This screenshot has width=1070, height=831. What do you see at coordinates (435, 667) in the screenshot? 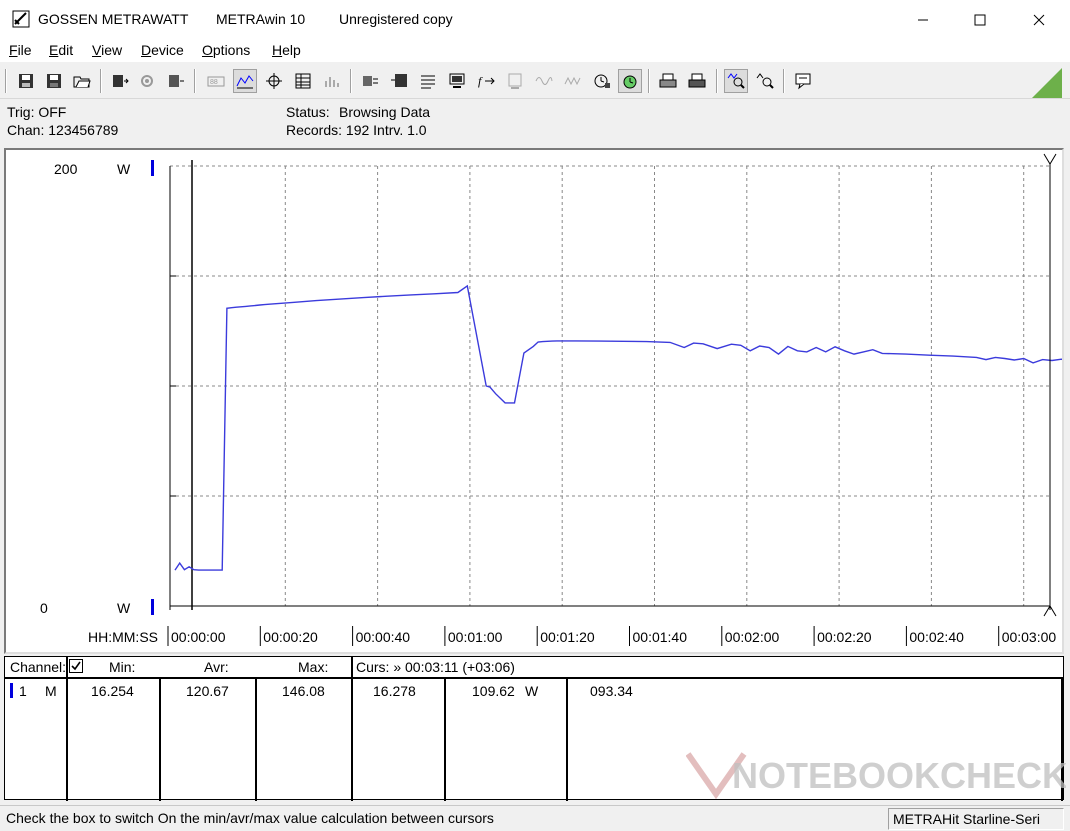
I see `cursor-header: Curs: » 00:03:11 (+03:06)` at bounding box center [435, 667].